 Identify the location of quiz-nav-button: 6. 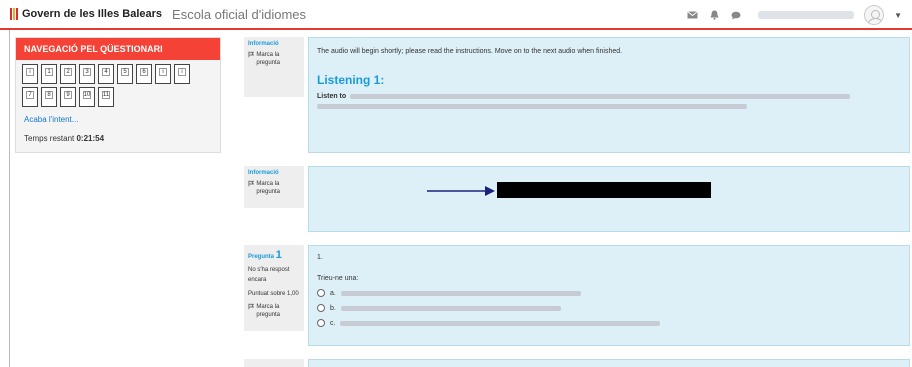
(144, 74).